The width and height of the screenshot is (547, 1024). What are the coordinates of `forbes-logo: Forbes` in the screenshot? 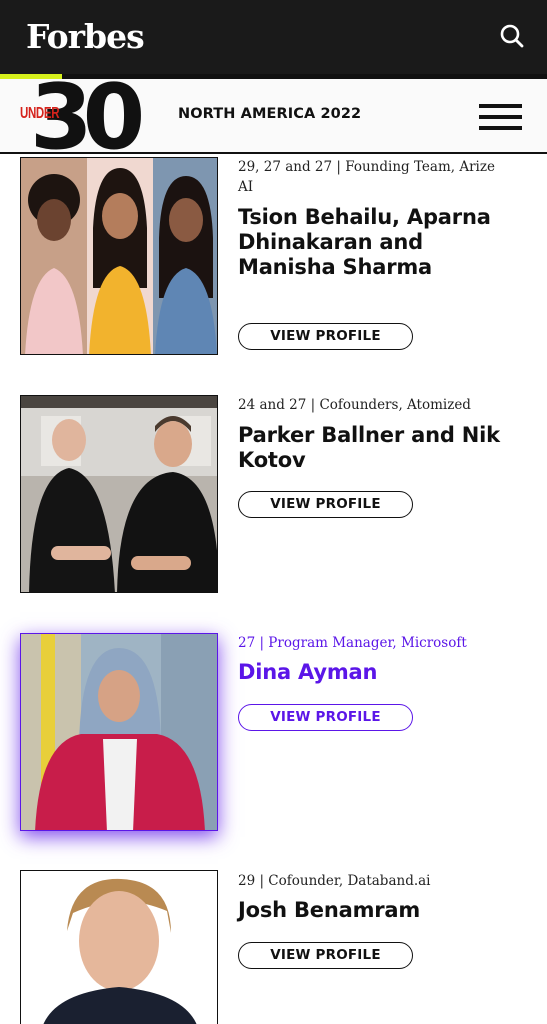 It's located at (85, 36).